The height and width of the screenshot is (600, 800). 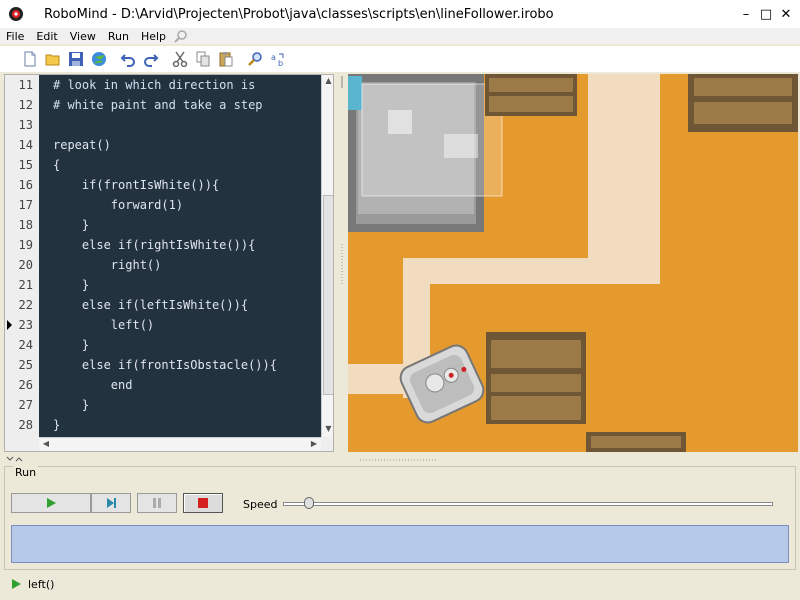 I want to click on code-line: # white paint and take a step, so click(x=180, y=105).